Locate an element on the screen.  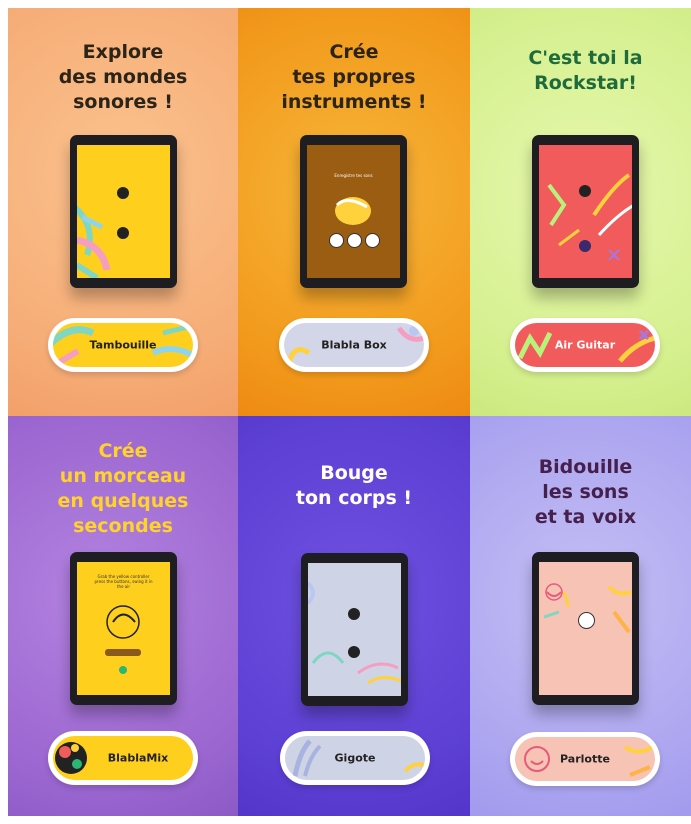
tablet-screen: Enregistre tes sons is located at coordinates (353, 211).